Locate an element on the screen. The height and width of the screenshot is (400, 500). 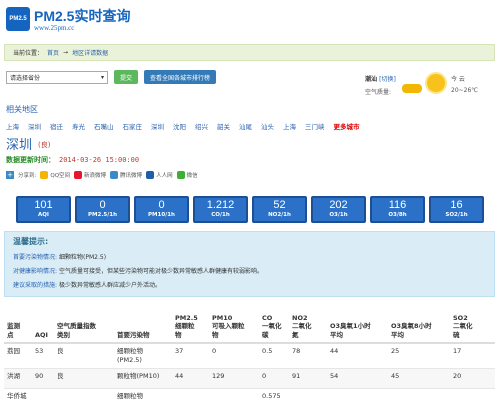
share-wechat: 微信 is located at coordinates (187, 175).